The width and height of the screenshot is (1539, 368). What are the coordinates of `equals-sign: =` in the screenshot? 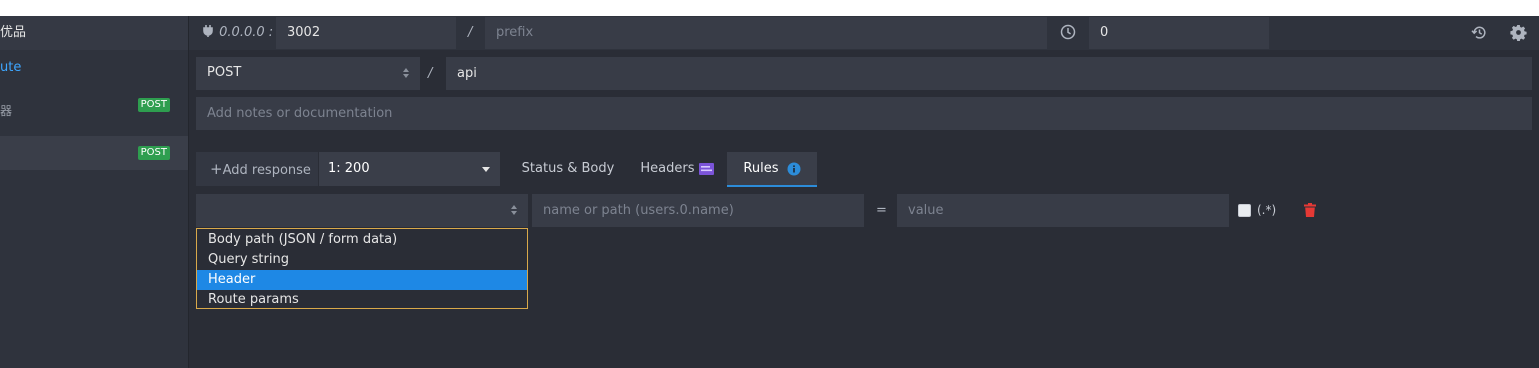 It's located at (881, 210).